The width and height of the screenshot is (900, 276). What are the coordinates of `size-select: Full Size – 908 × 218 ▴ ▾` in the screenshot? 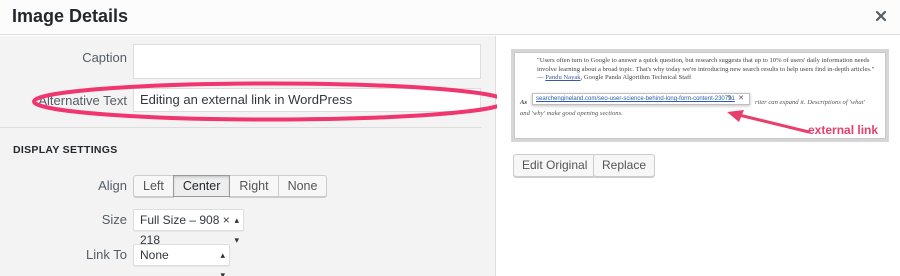 It's located at (188, 228).